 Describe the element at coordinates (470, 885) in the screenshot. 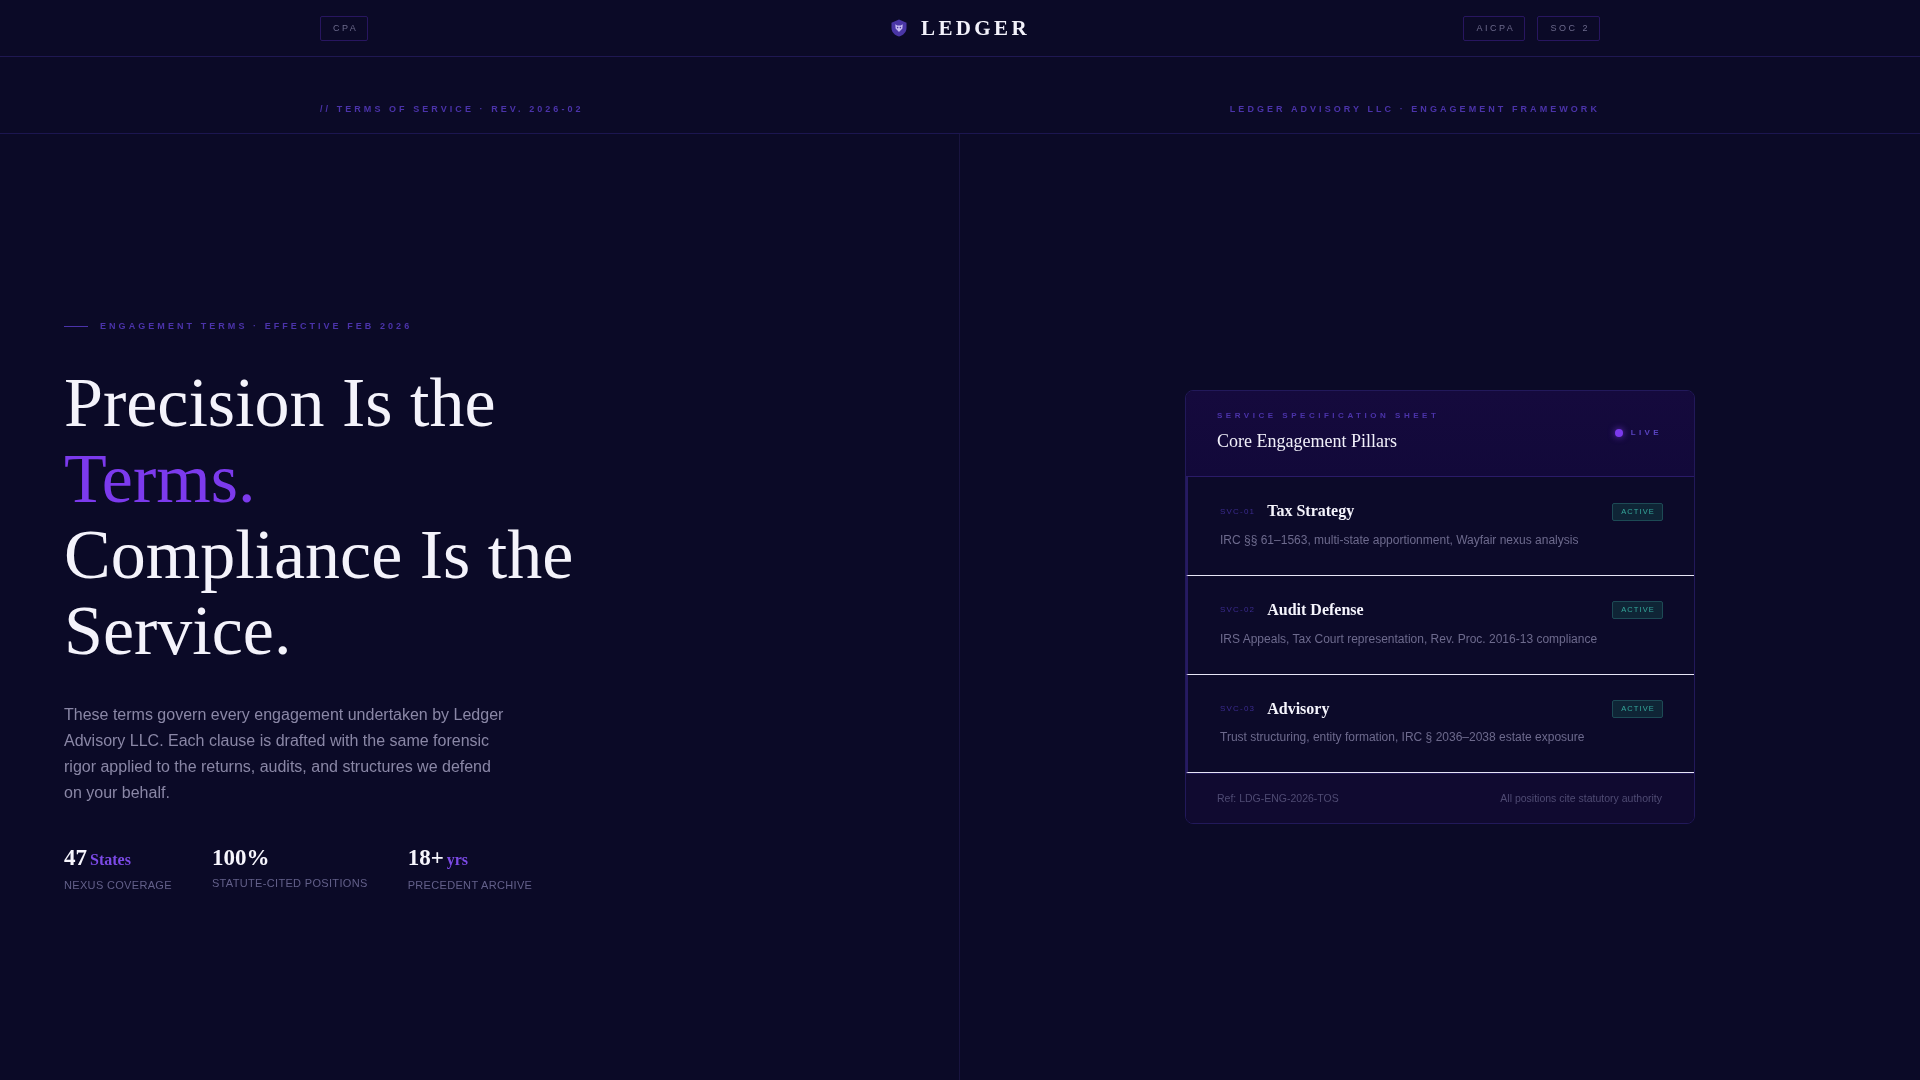

I see `stat-label: PRECEDENT ARCHIVE` at that location.